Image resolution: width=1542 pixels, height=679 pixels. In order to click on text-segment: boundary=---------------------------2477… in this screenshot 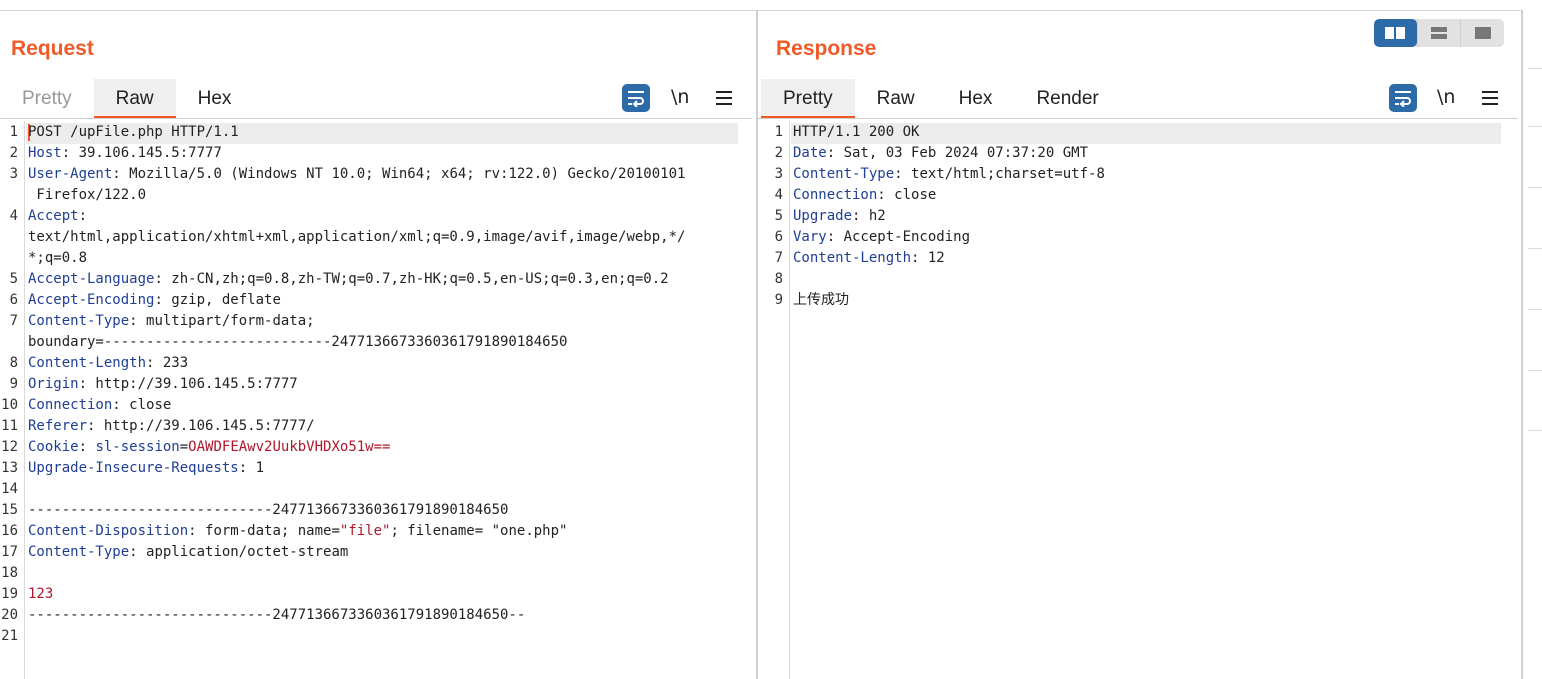, I will do `click(298, 342)`.